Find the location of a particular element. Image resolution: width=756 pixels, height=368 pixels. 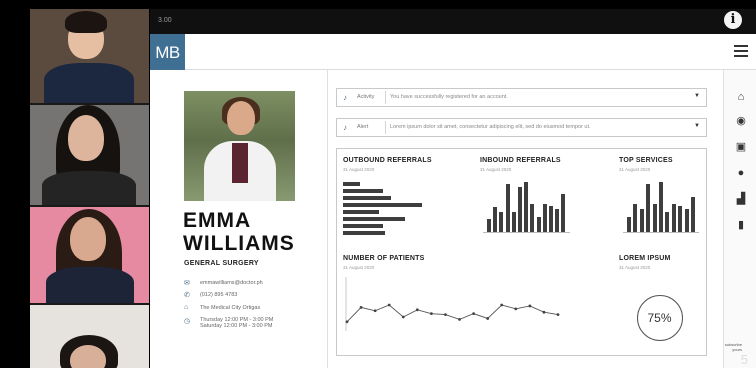

clock-icon: ◷ is located at coordinates (187, 321).